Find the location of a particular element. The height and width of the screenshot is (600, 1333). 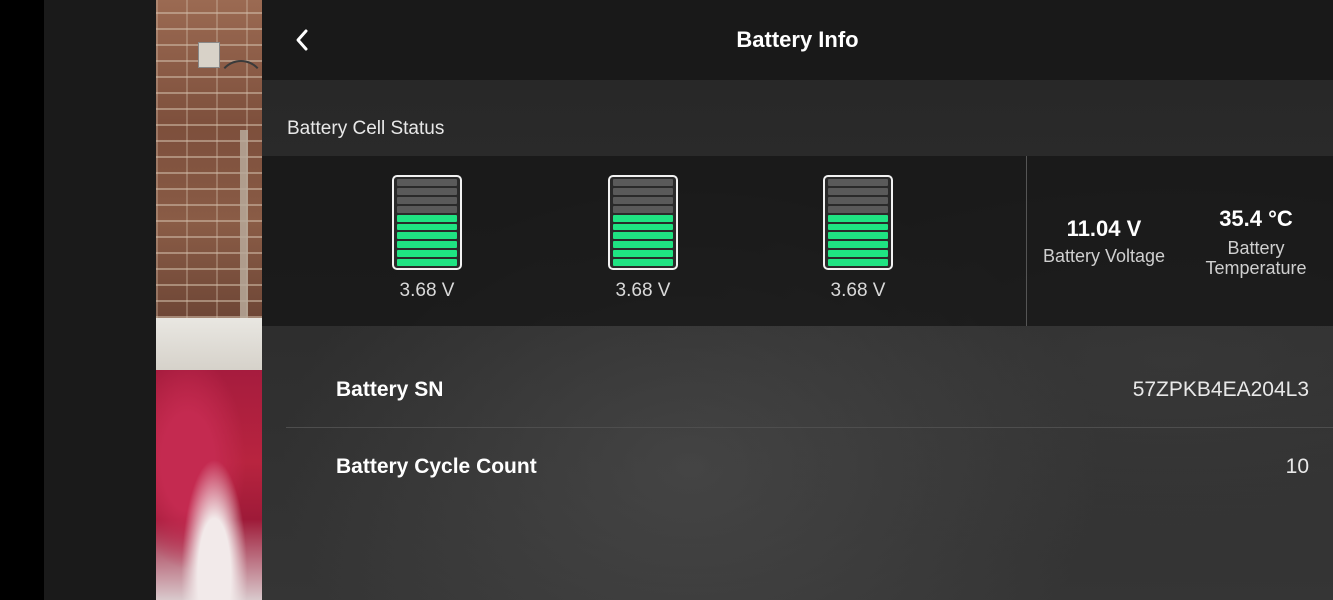

left-margin is located at coordinates (100, 300).